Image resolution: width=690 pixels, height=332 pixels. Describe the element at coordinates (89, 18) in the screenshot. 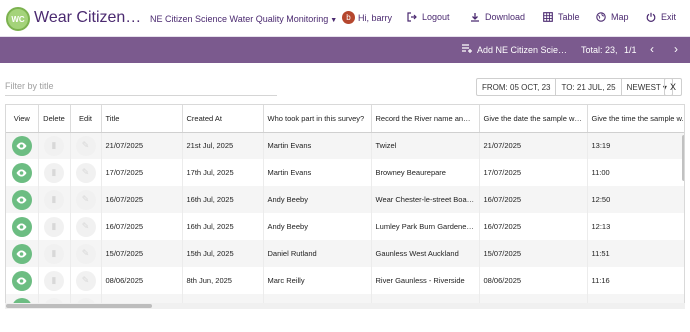

I see `app-title: Wear Citizen Science` at that location.